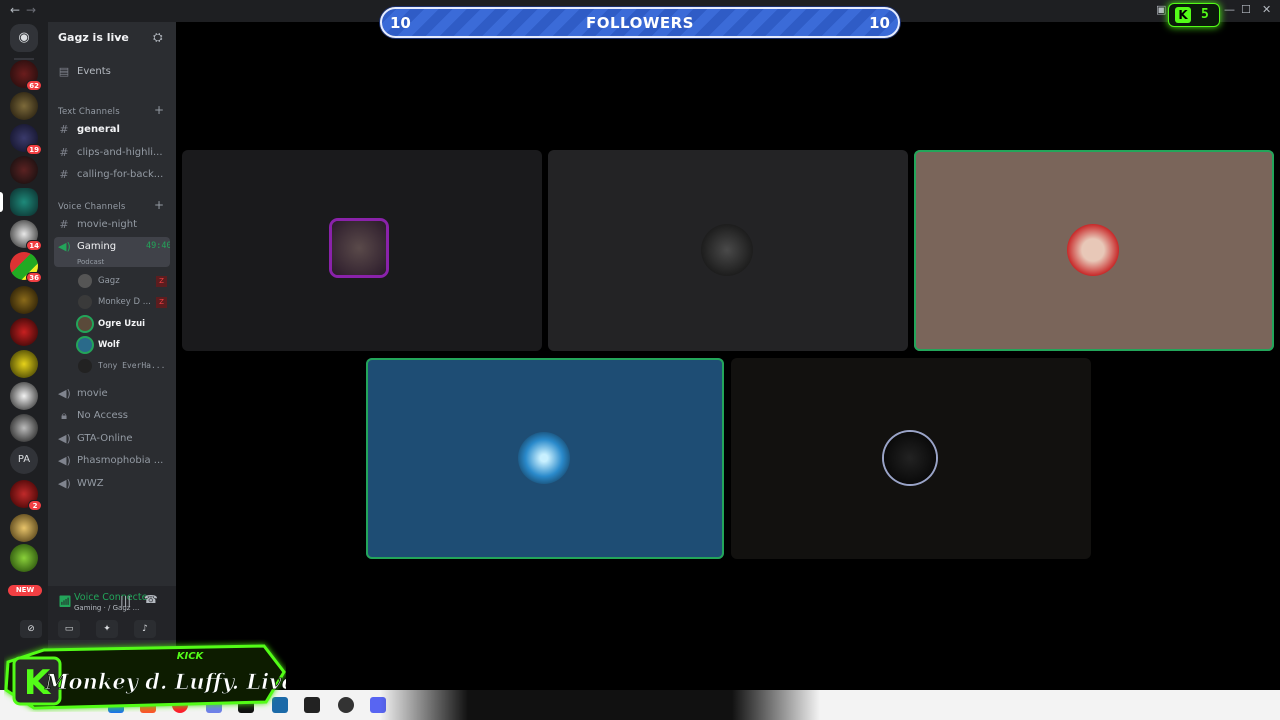 Image resolution: width=1280 pixels, height=720 pixels. I want to click on voice-timer: 49:40, so click(158, 246).